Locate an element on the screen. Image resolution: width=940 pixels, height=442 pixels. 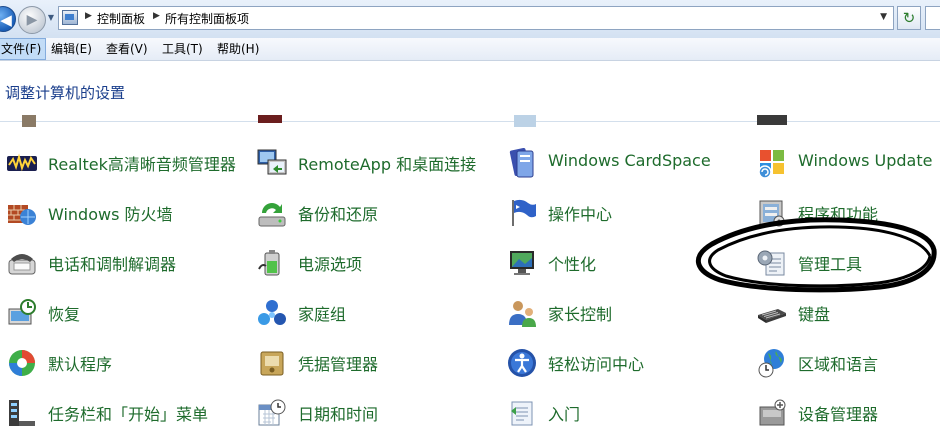
menu-file: 文件(F) is located at coordinates (23, 49).